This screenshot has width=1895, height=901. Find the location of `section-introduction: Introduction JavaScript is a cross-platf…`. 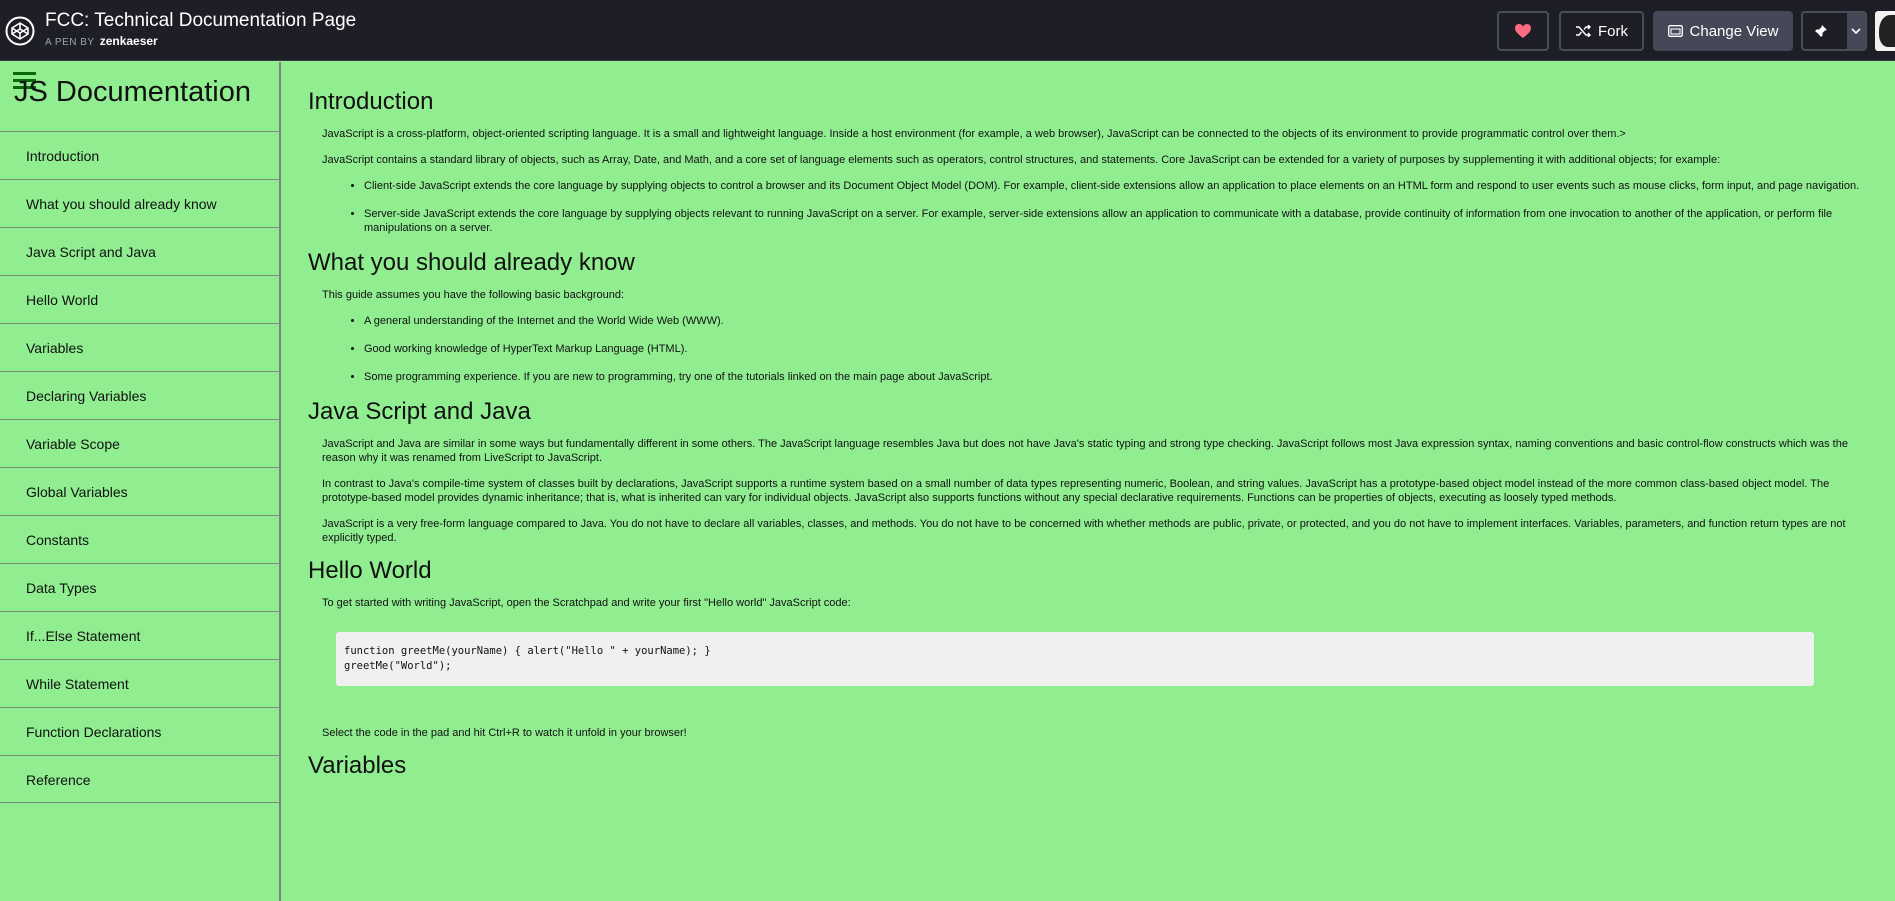

section-introduction: Introduction JavaScript is a cross-platf… is located at coordinates (1085, 161).